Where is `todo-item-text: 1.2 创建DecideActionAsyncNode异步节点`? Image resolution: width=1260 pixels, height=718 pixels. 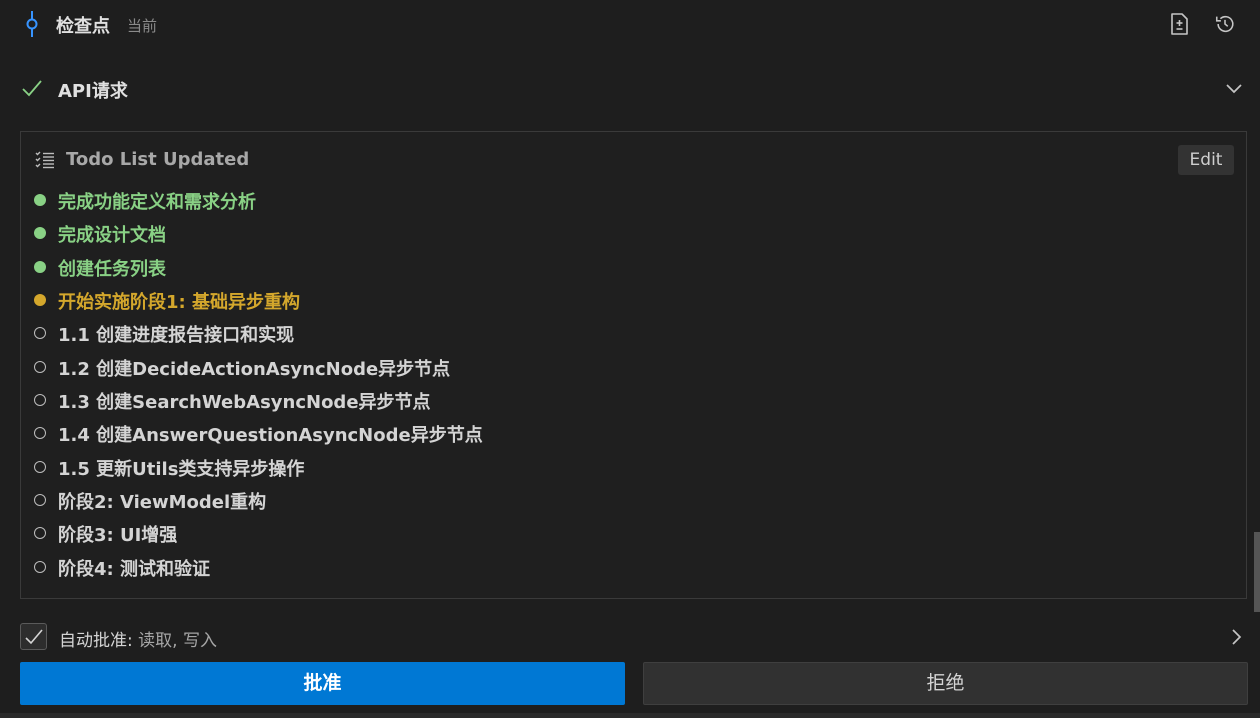
todo-item-text: 1.2 创建DecideActionAsyncNode异步节点 is located at coordinates (254, 369).